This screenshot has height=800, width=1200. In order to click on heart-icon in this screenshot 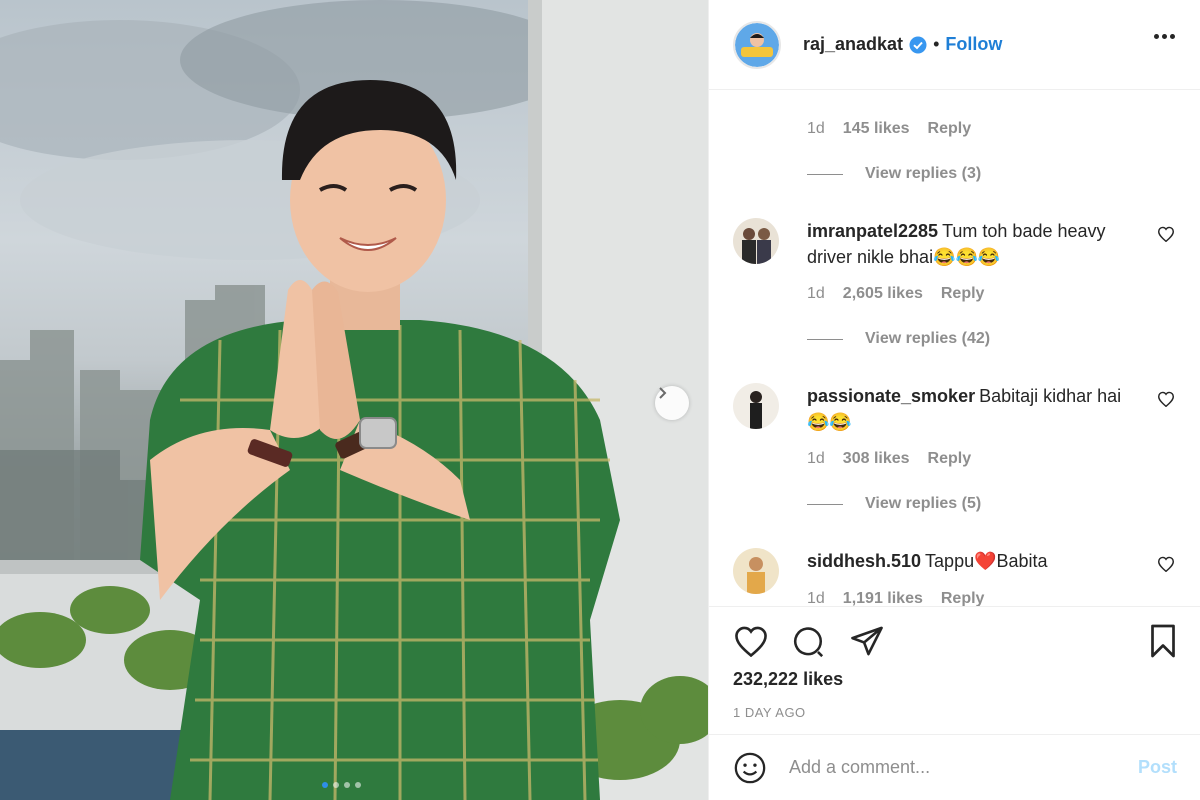, I will do `click(751, 641)`.